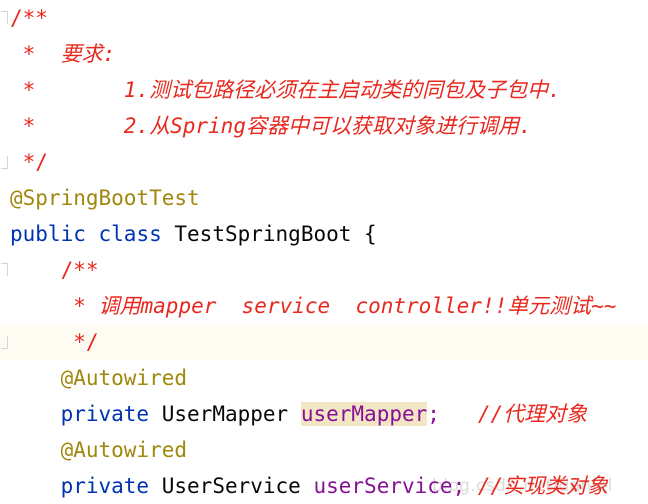 This screenshot has width=648, height=504. What do you see at coordinates (48, 234) in the screenshot?
I see `code-token: public` at bounding box center [48, 234].